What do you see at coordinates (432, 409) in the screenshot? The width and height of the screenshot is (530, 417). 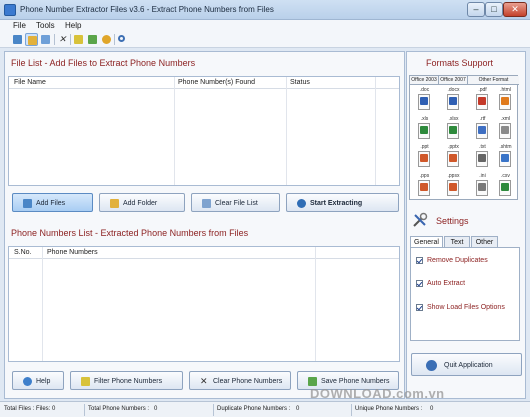 I see `unique-value: 0` at bounding box center [432, 409].